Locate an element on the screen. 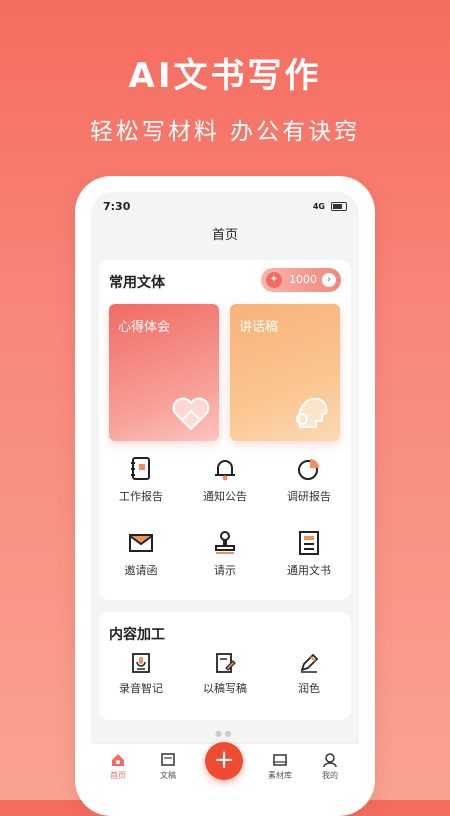 The width and height of the screenshot is (450, 816). content-processing-card: 内容加工 录音智记 以稿写稿 润色 is located at coordinates (225, 666).